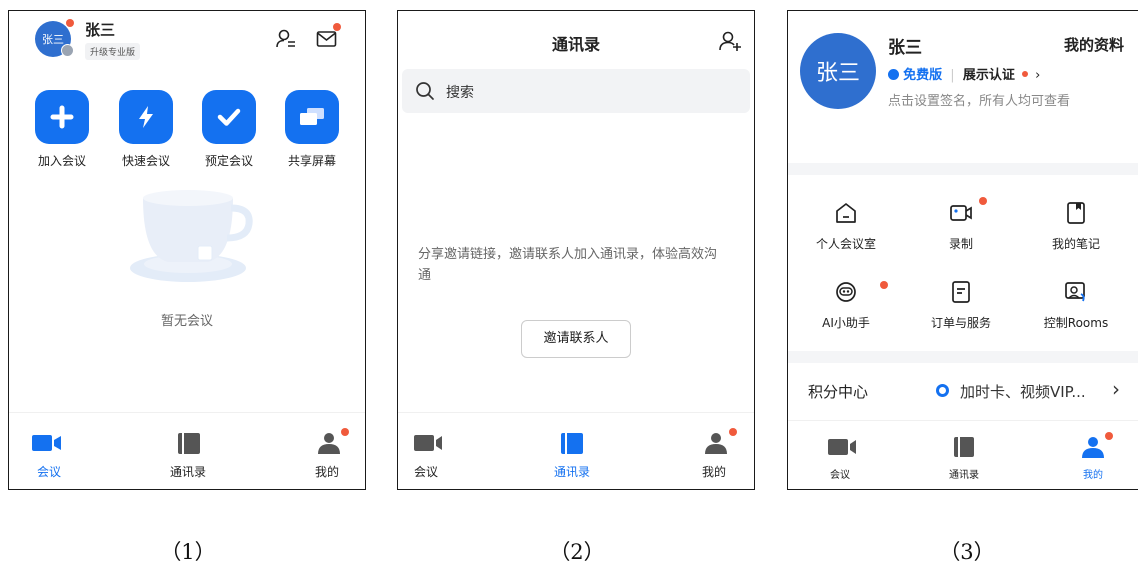 Image resolution: width=1138 pixels, height=572 pixels. I want to click on plus-icon, so click(62, 117).